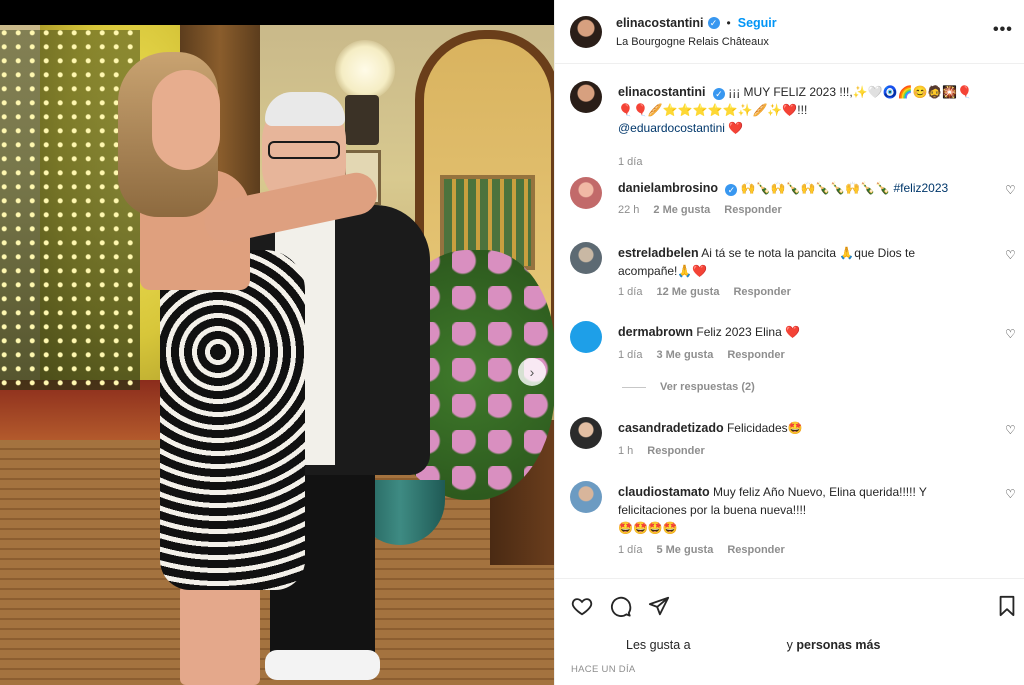 This screenshot has width=1024, height=685. I want to click on likes-and: y, so click(789, 645).